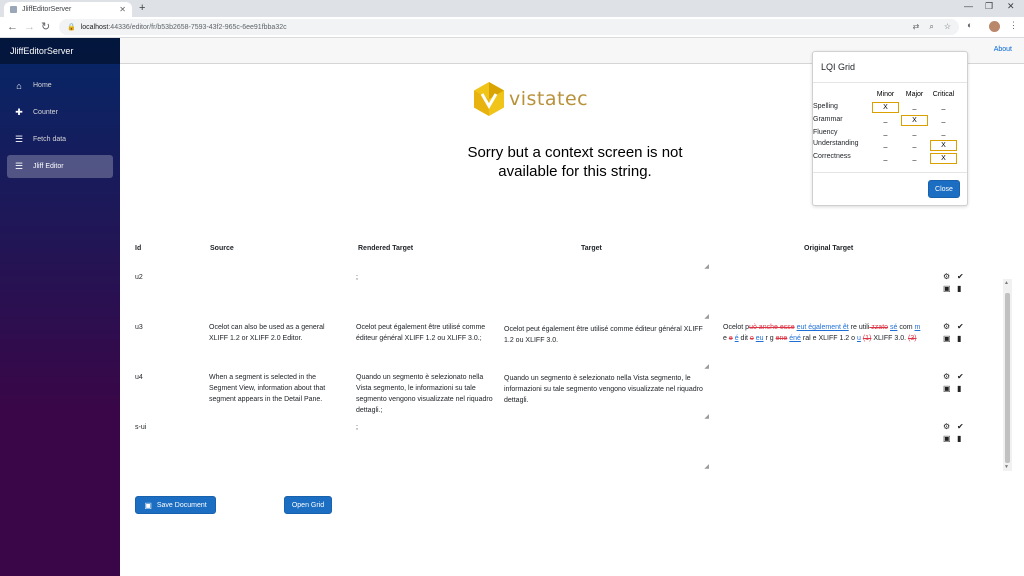  I want to click on unchanged-text: Ocelot p, so click(736, 327).